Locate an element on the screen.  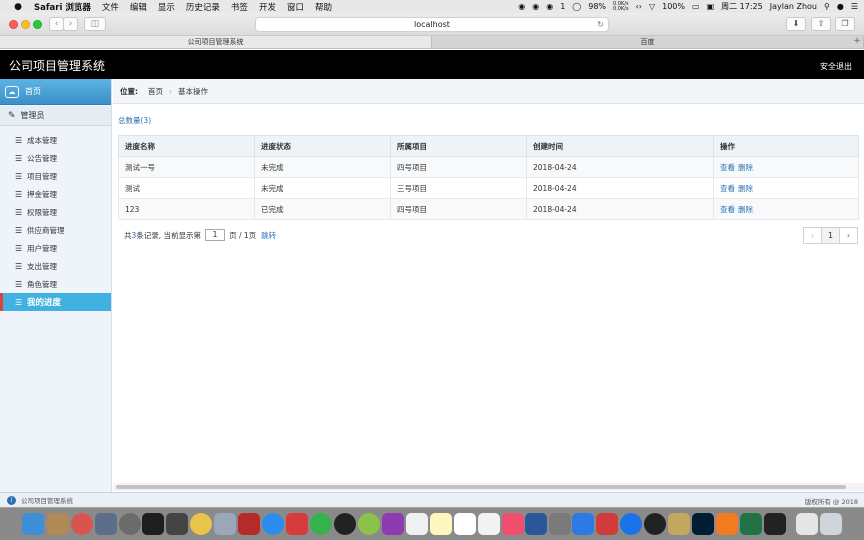
sidebar-item-my-progress: ☰ 我的进度 is located at coordinates (55, 302).